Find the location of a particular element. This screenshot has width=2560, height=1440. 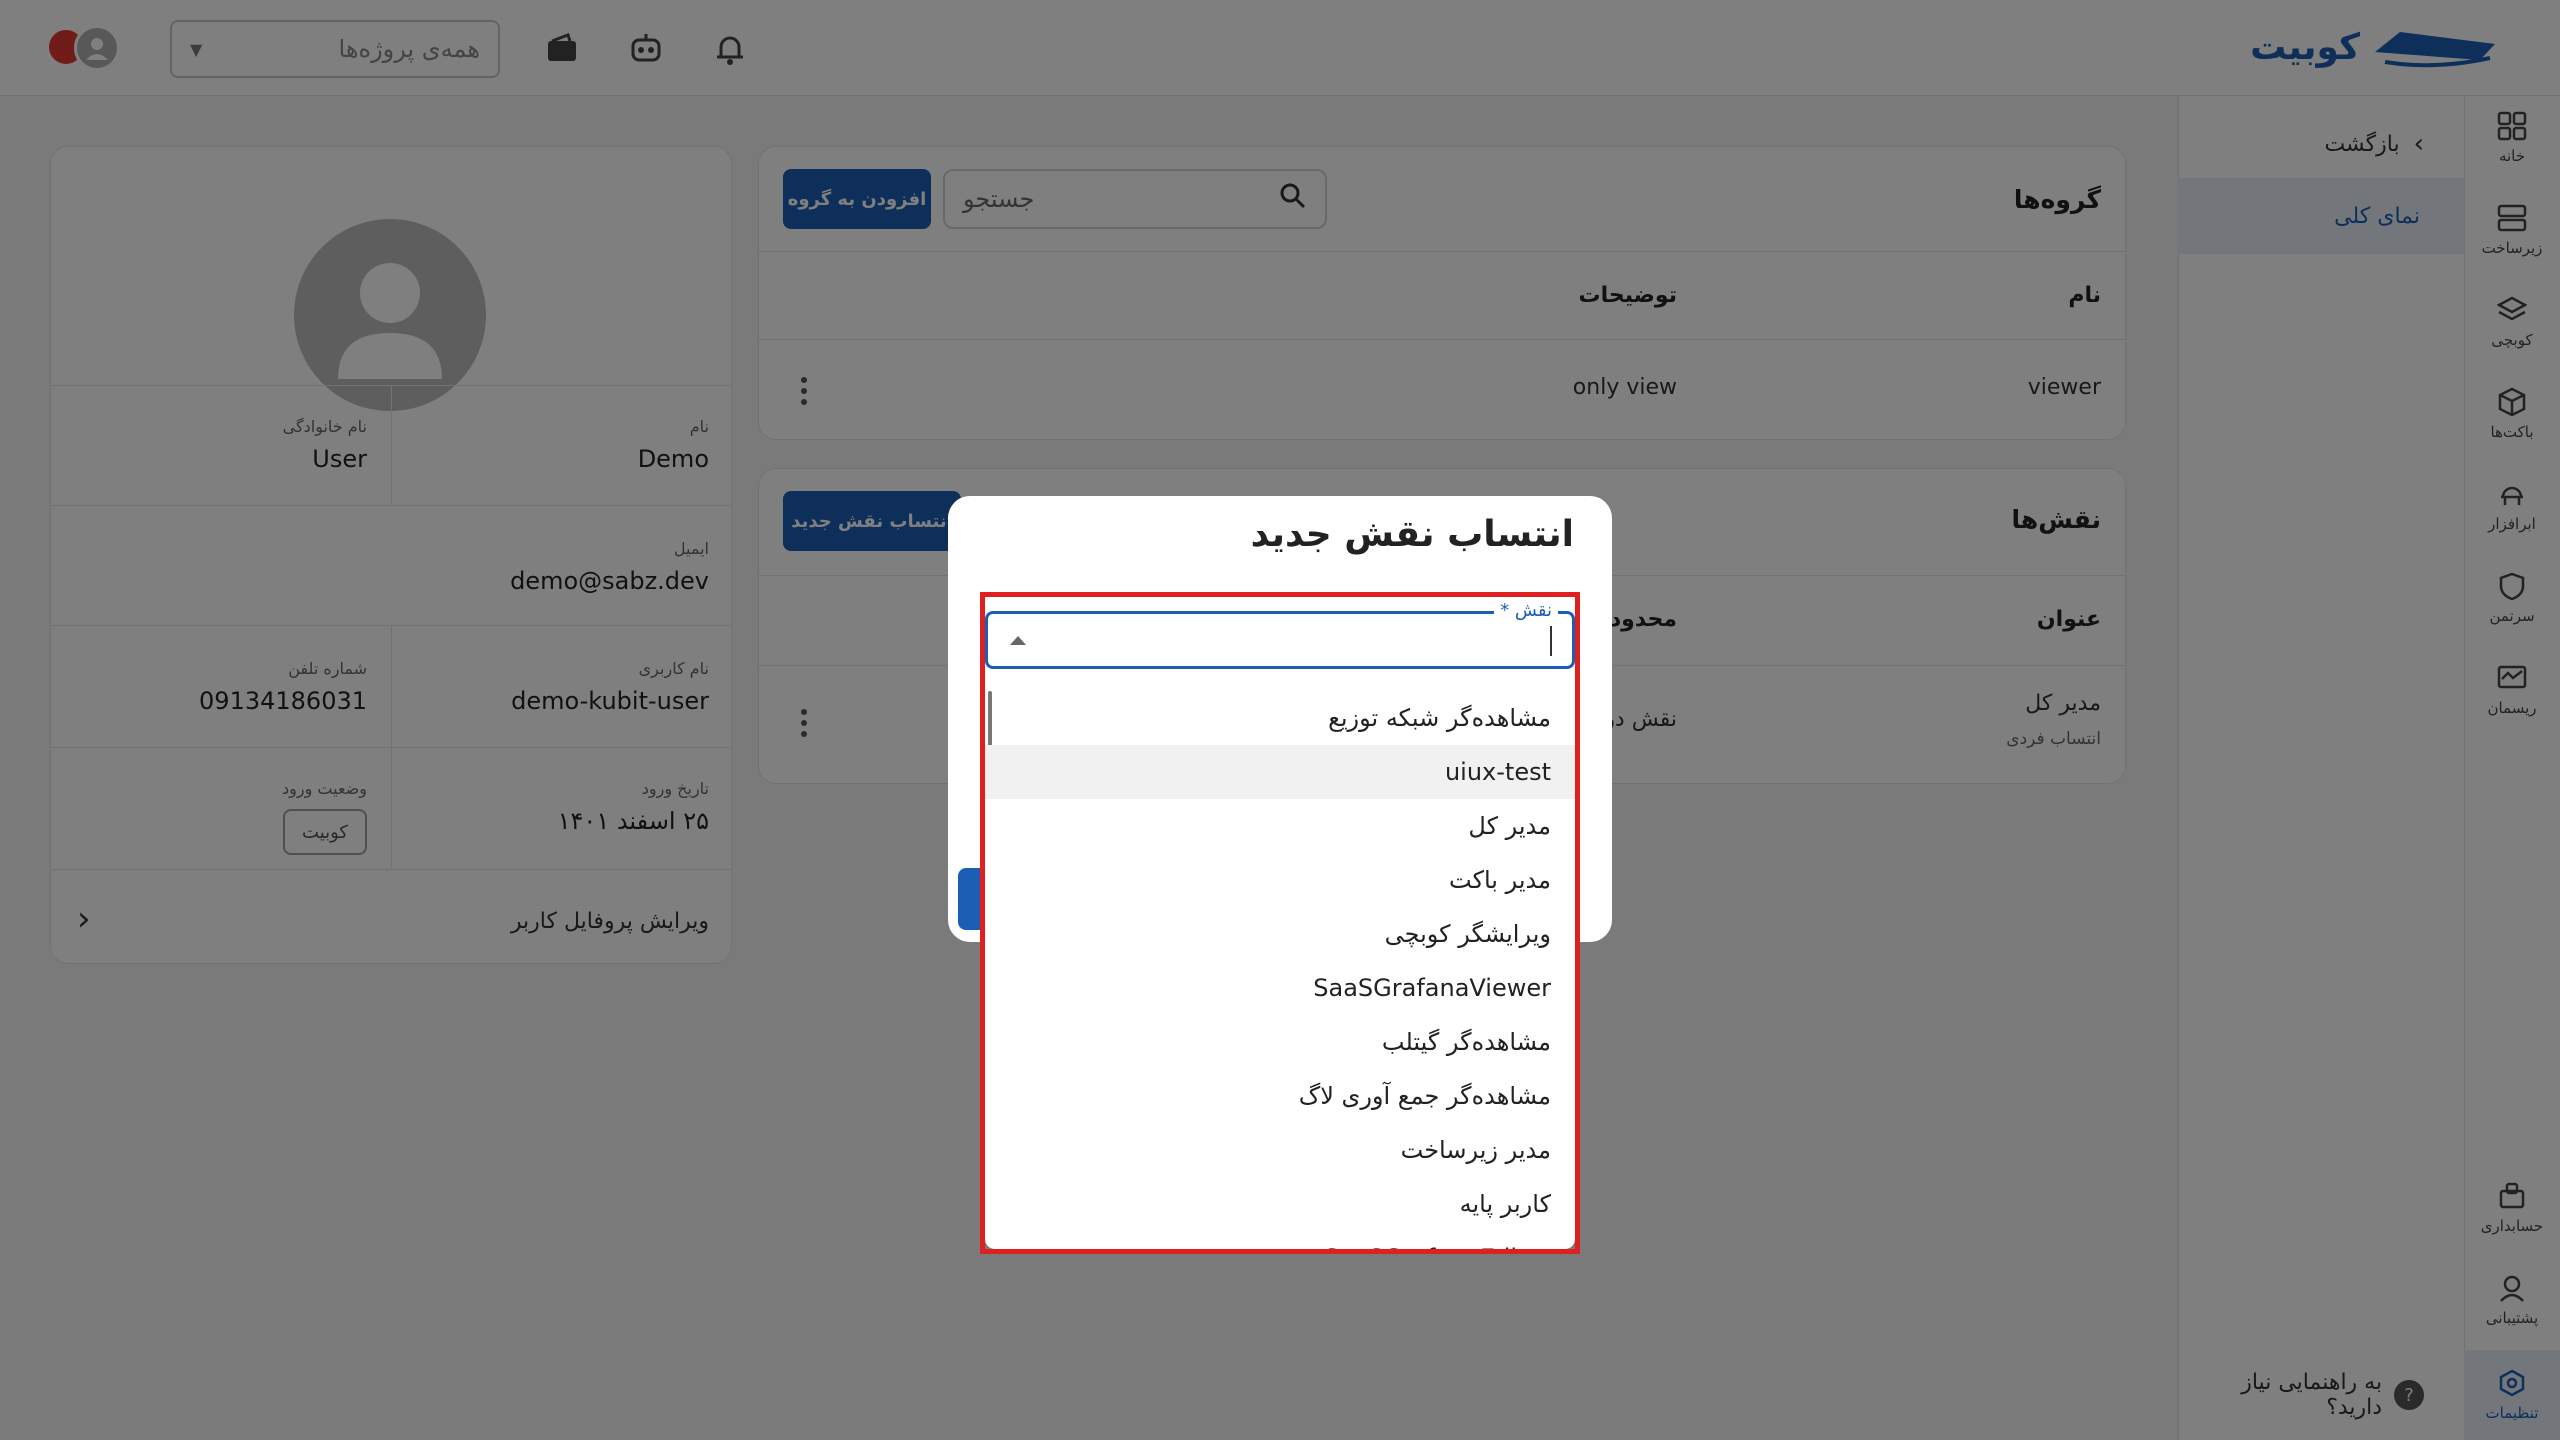

role-option: مدیر کل is located at coordinates (1280, 826).